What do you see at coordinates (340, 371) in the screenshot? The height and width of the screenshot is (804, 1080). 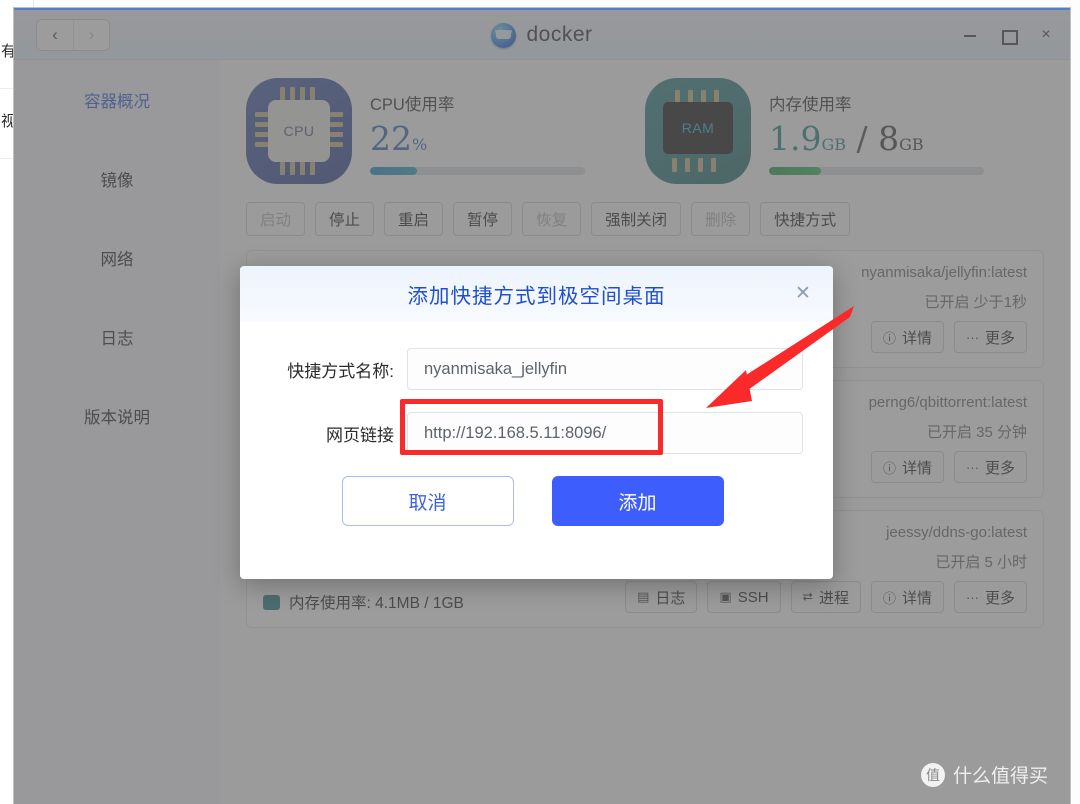 I see `shortcut-name-label: 快捷方式名称:` at bounding box center [340, 371].